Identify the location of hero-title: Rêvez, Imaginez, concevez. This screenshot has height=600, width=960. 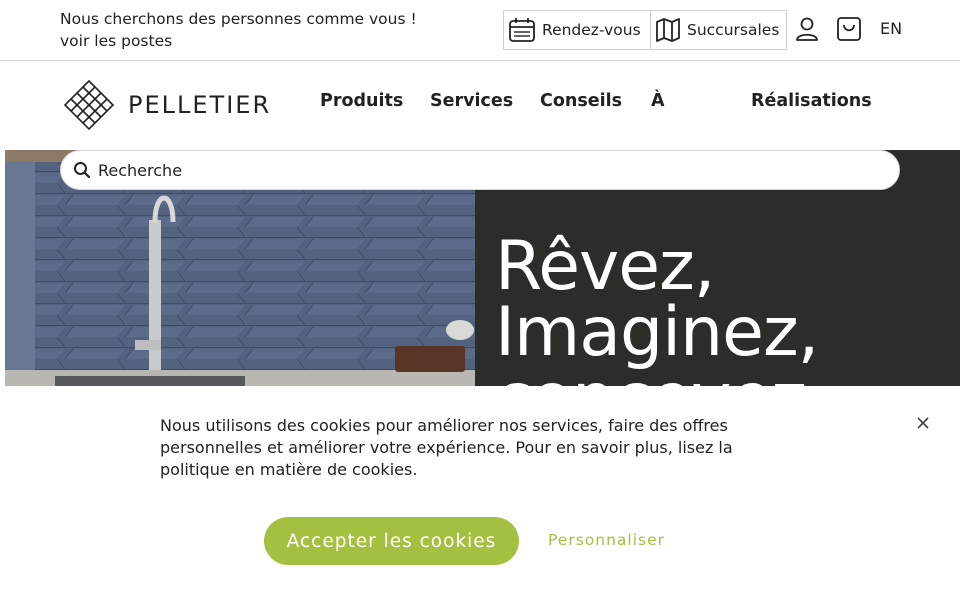
(657, 307).